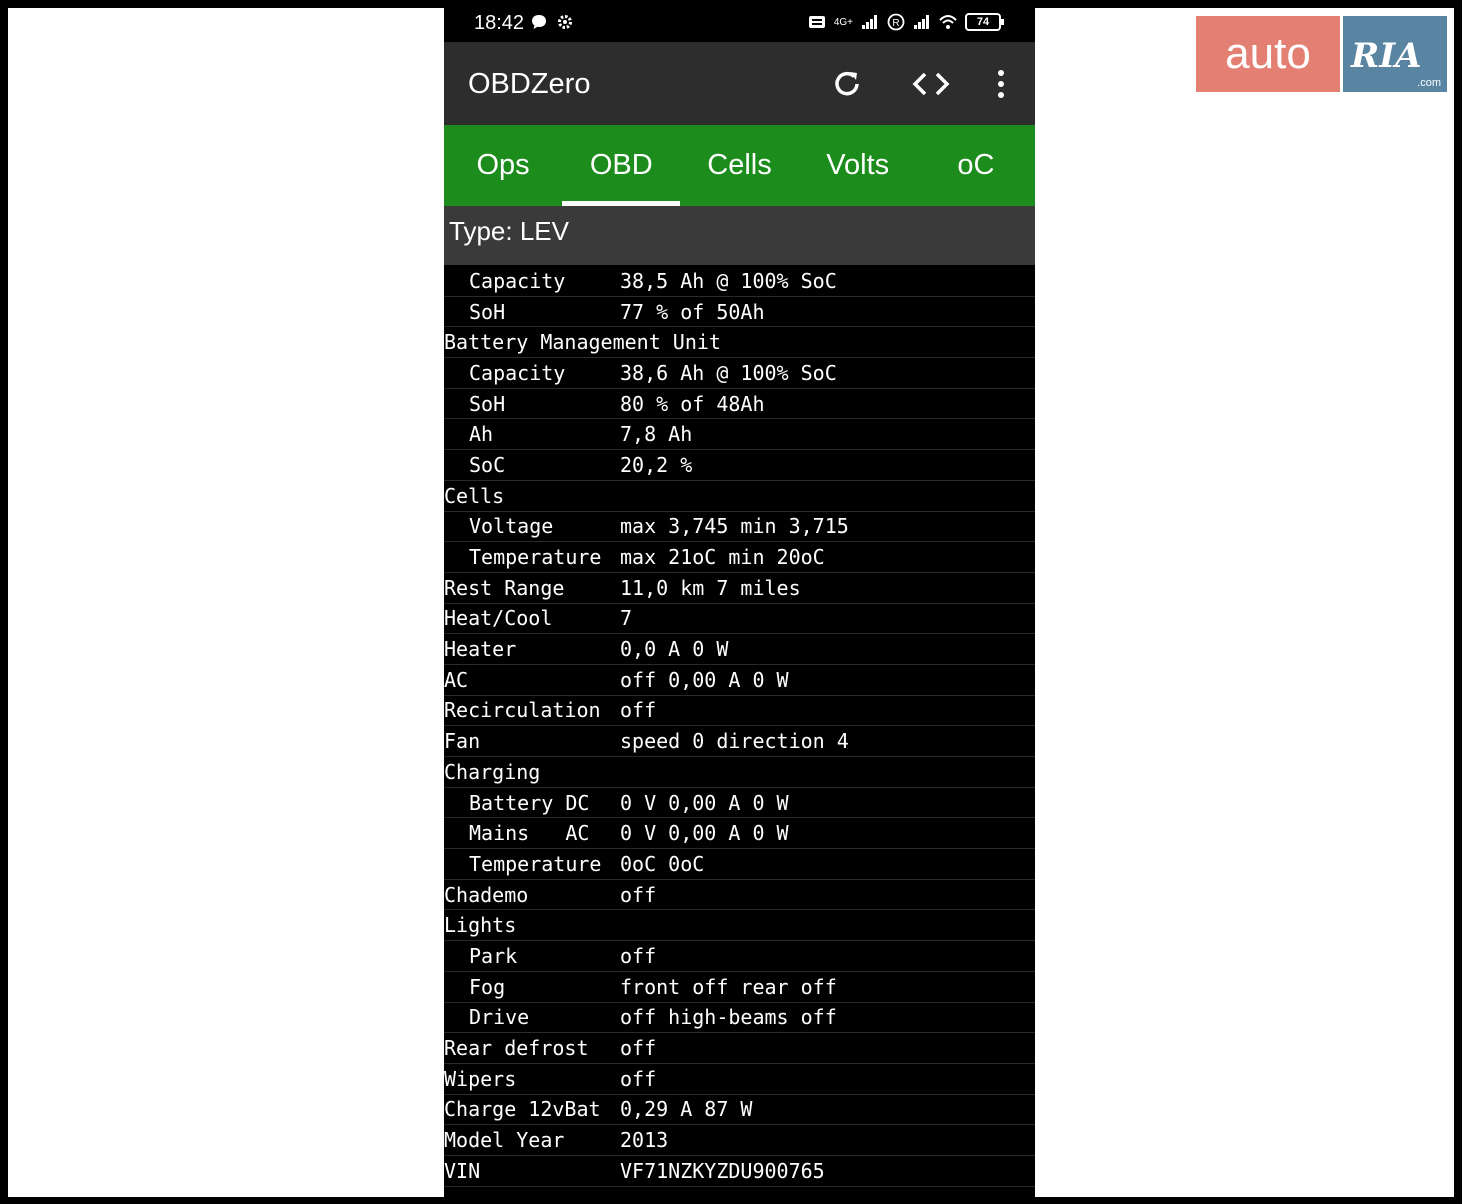  What do you see at coordinates (481, 434) in the screenshot?
I see `row-label: Ah` at bounding box center [481, 434].